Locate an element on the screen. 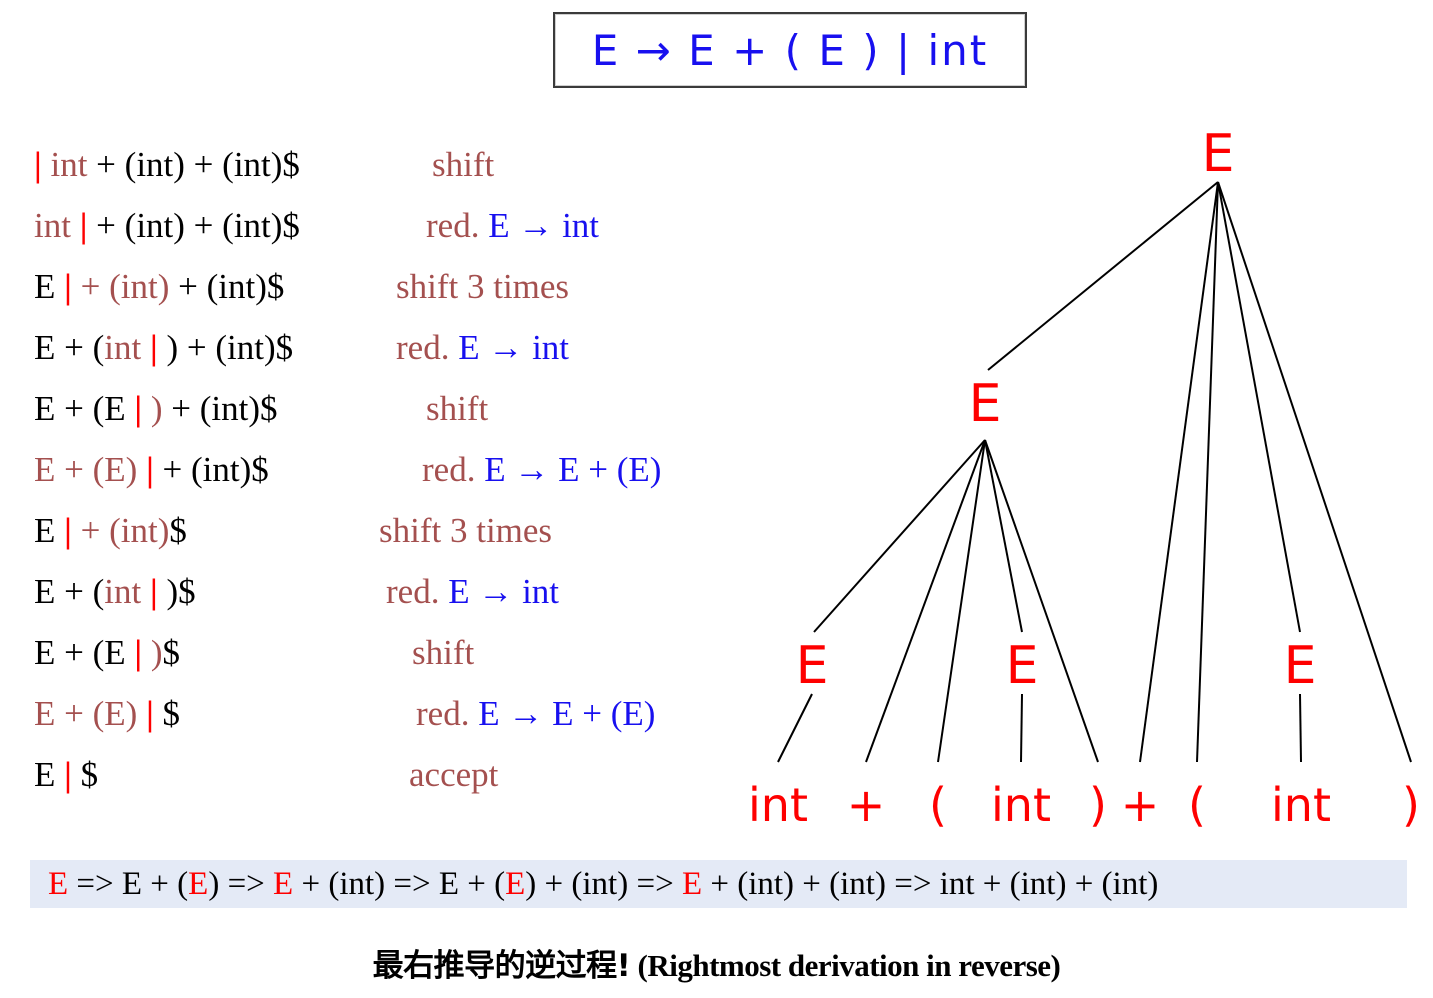 This screenshot has height=998, width=1433. trace-stack-configuration: E | + (int)$ is located at coordinates (110, 531).